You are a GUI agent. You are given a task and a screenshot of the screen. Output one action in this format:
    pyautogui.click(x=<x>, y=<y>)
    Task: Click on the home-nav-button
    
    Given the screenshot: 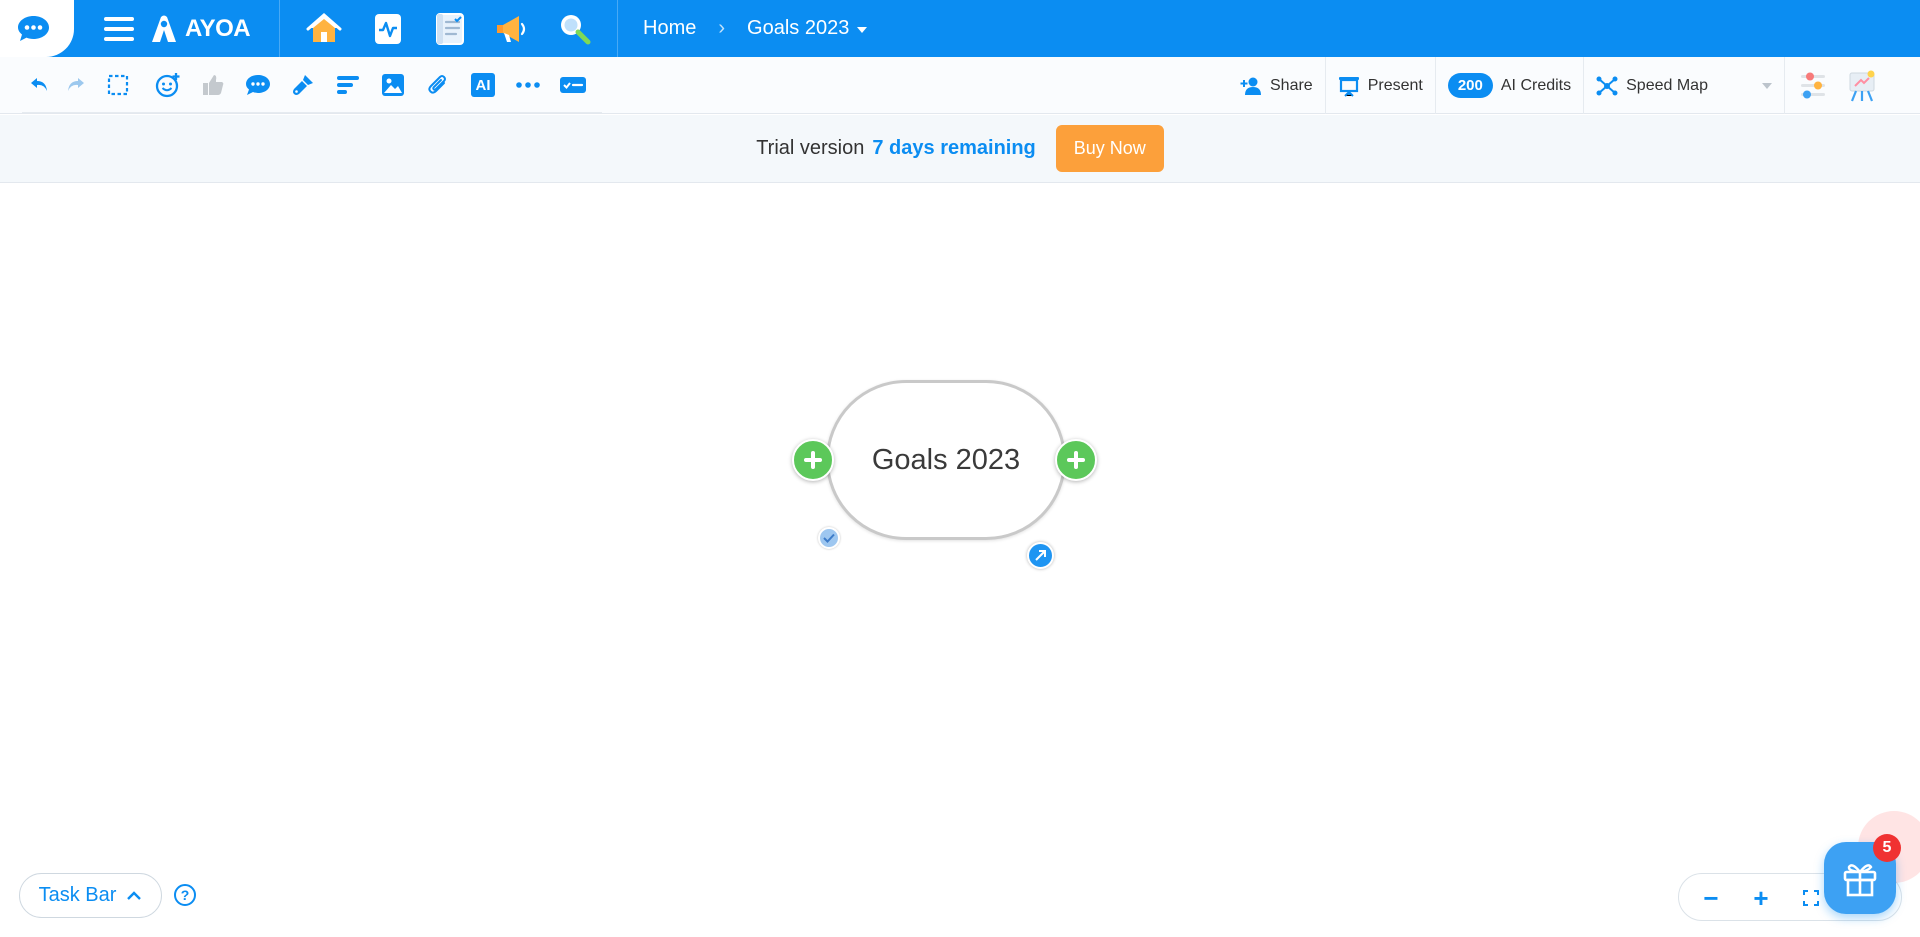 What is the action you would take?
    pyautogui.click(x=324, y=29)
    